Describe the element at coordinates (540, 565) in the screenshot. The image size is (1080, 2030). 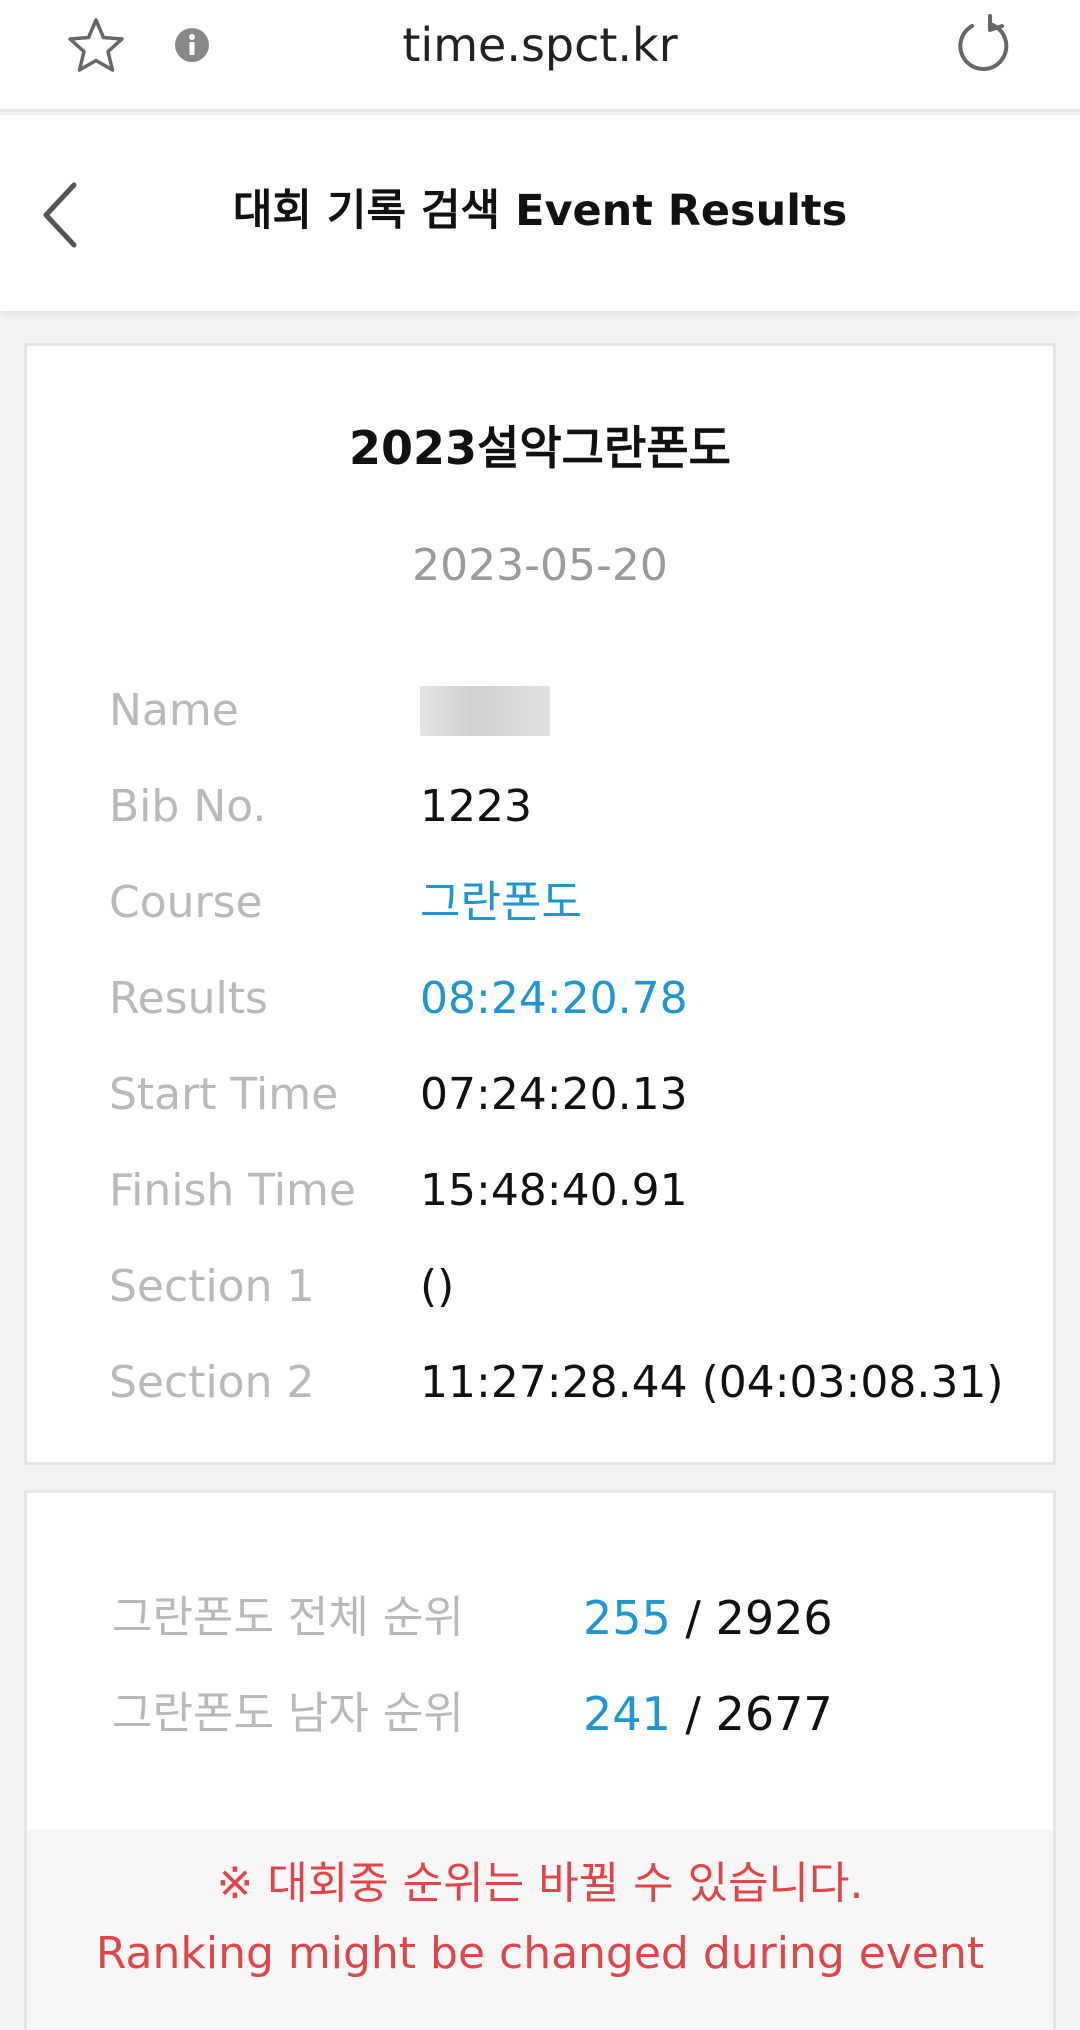
I see `event-date: 2023-05-20` at that location.